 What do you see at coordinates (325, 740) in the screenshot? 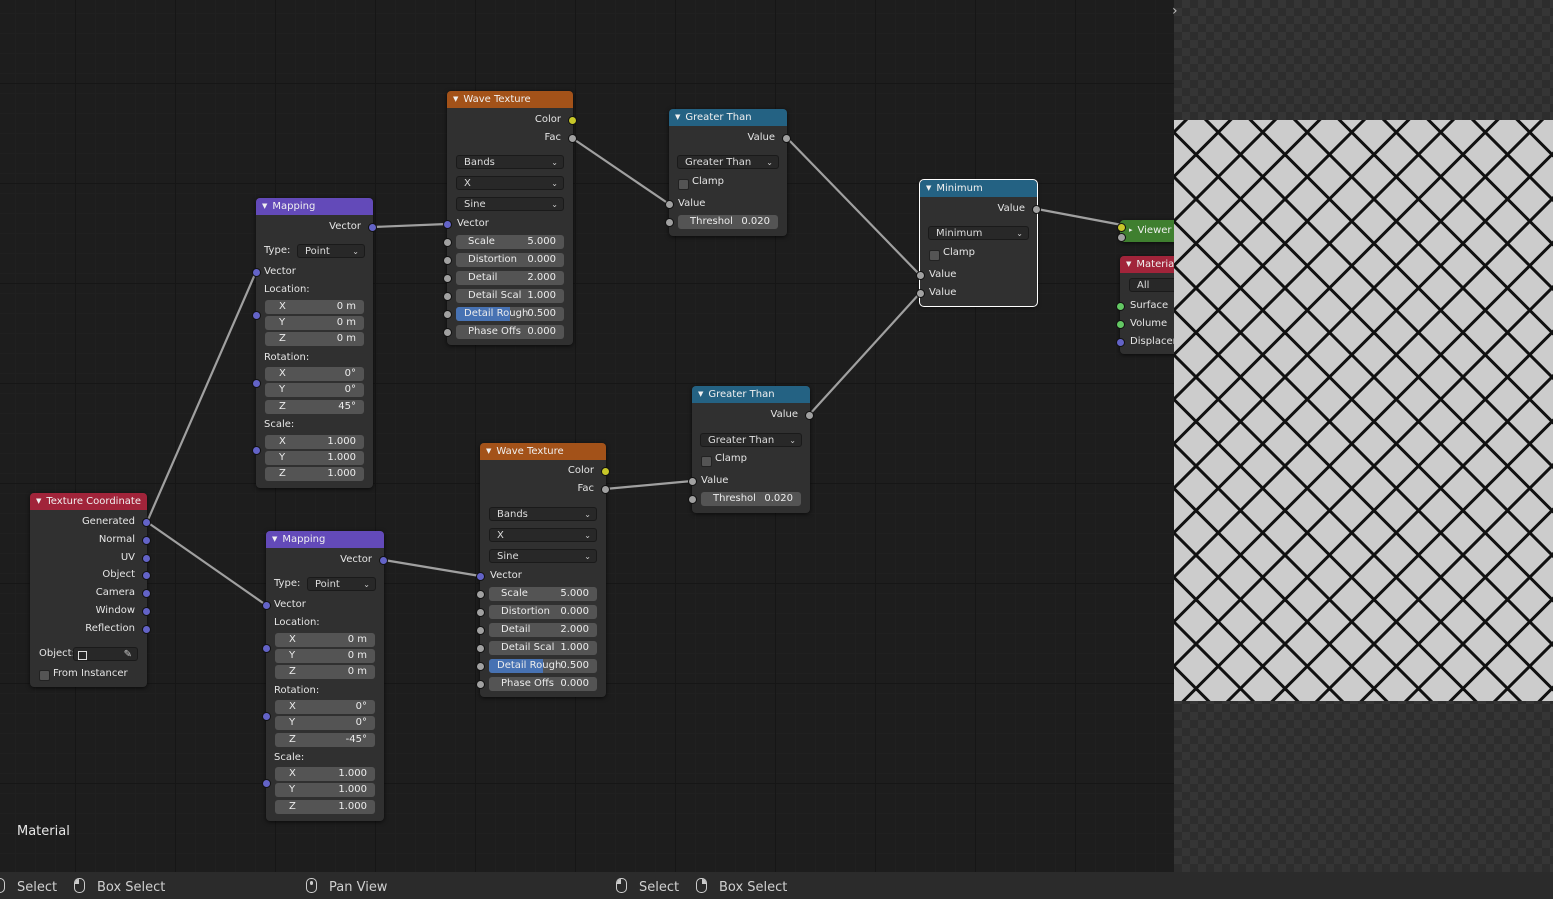
I see `rotation-z-field: Z -45°` at bounding box center [325, 740].